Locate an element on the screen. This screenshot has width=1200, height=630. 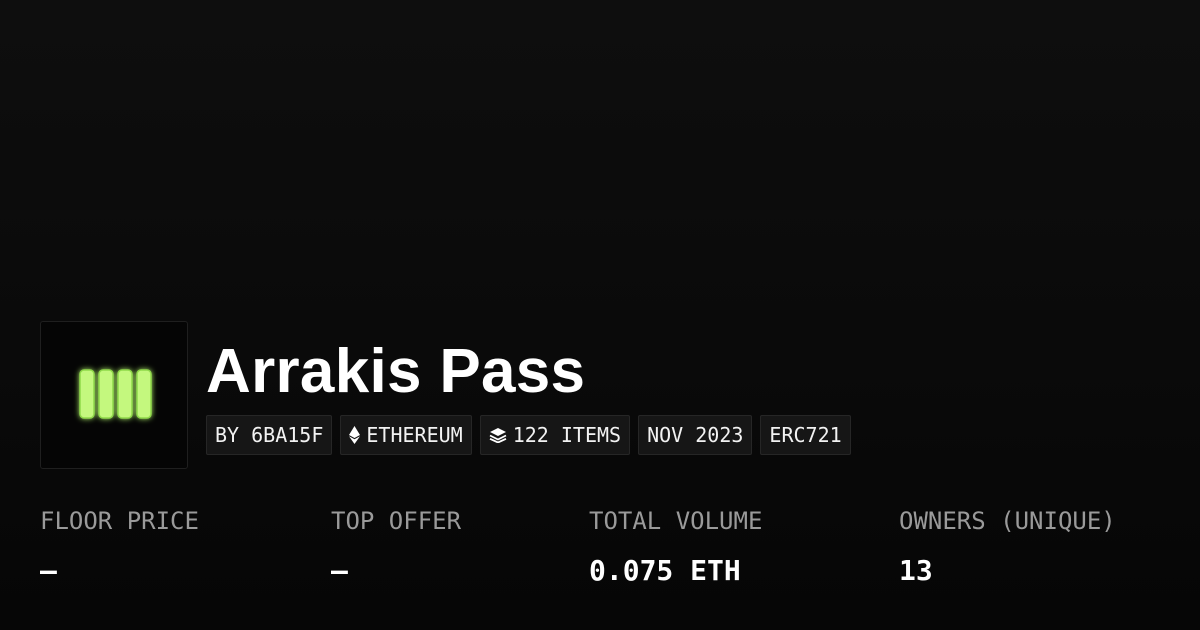
standard-badge: ERC721 is located at coordinates (805, 435).